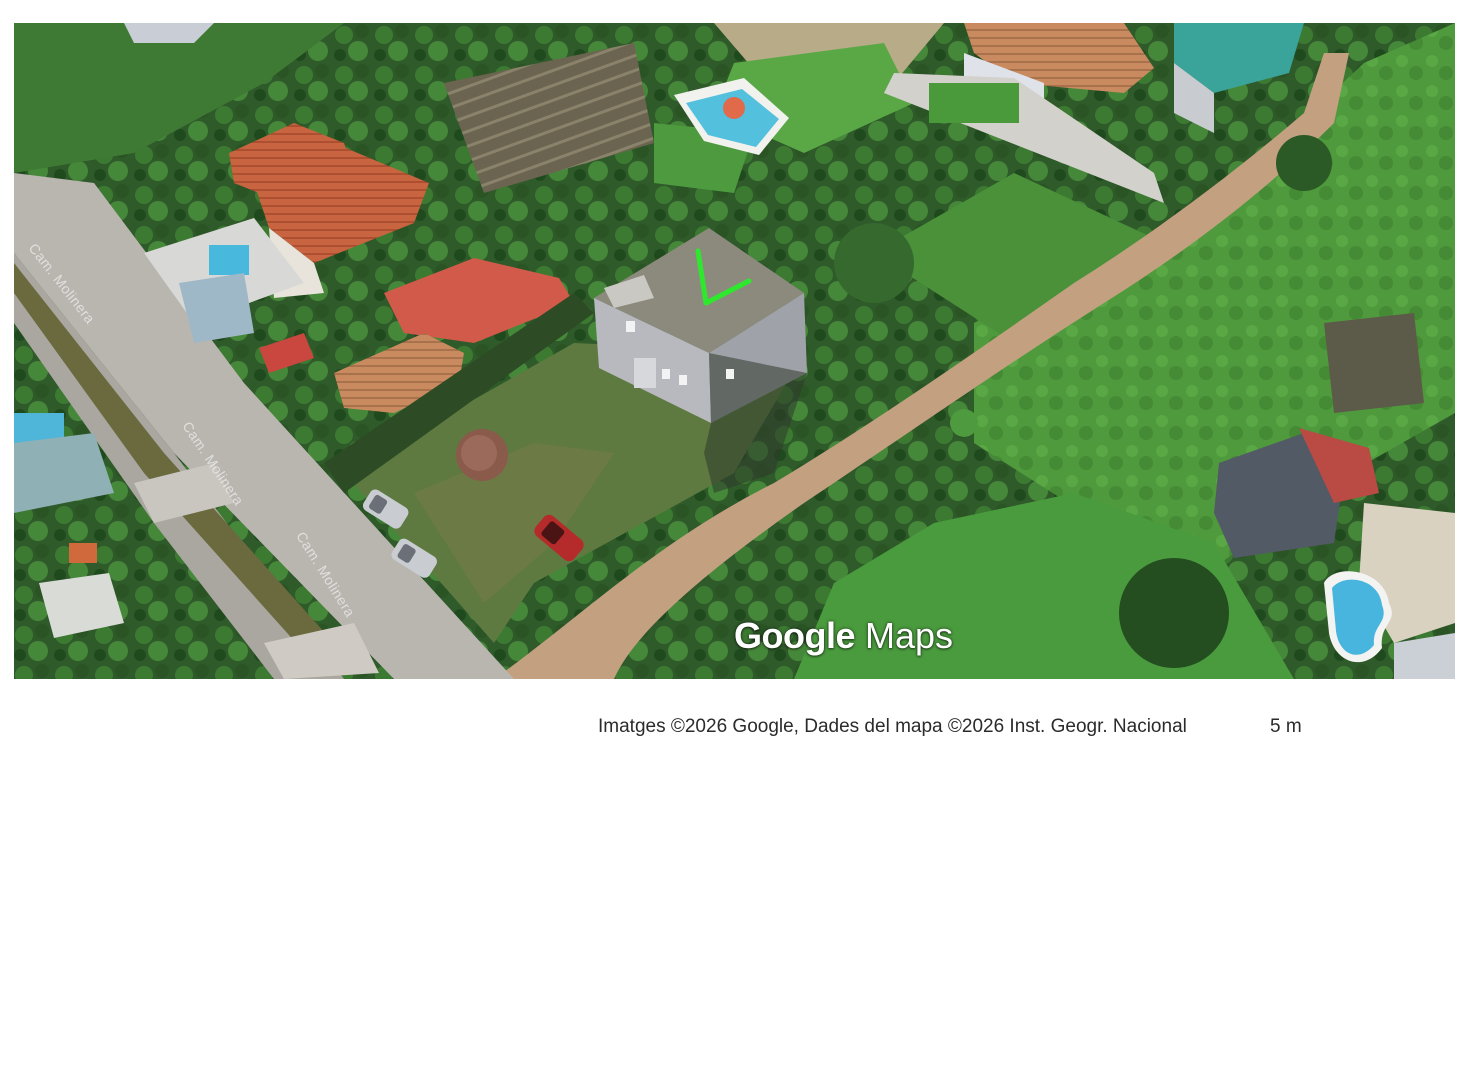  I want to click on google-maps-logo: Google Maps, so click(843, 636).